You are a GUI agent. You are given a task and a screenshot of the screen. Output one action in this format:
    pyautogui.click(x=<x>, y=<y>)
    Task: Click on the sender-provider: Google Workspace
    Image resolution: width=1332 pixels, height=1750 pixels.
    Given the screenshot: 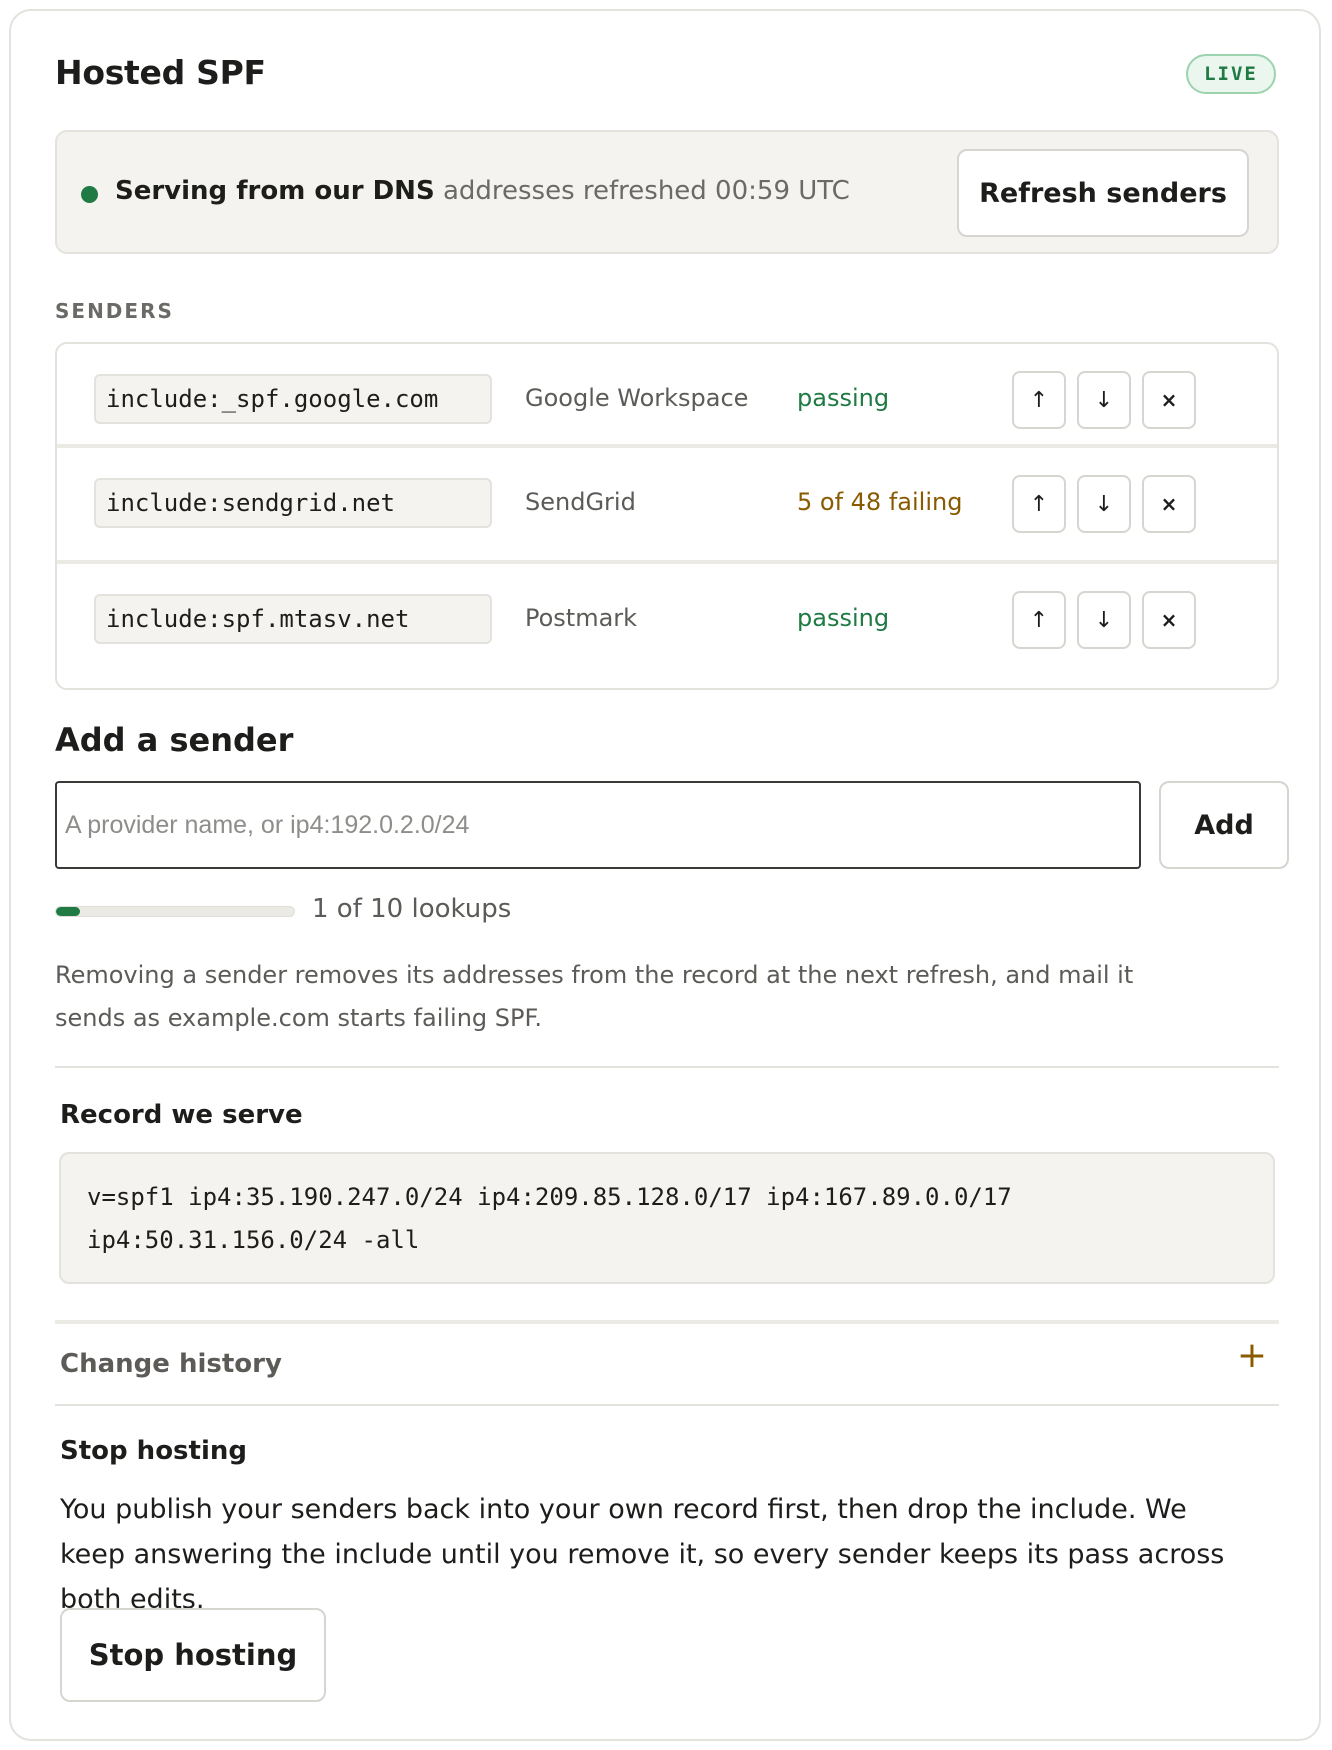 What is the action you would take?
    pyautogui.click(x=637, y=398)
    